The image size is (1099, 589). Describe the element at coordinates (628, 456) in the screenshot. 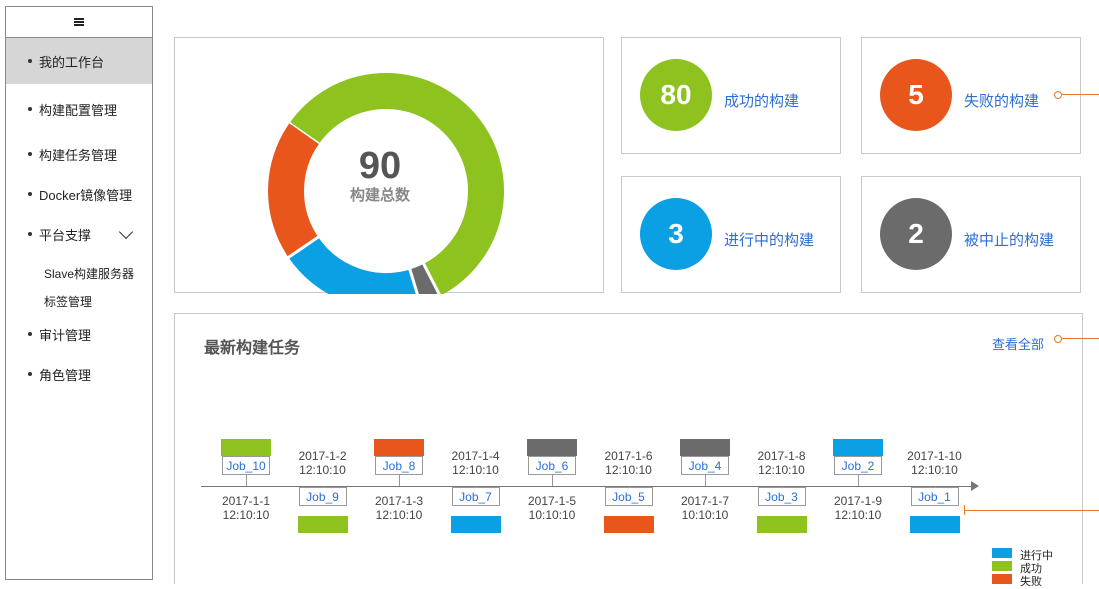

I see `job-date: 2017-1-6` at that location.